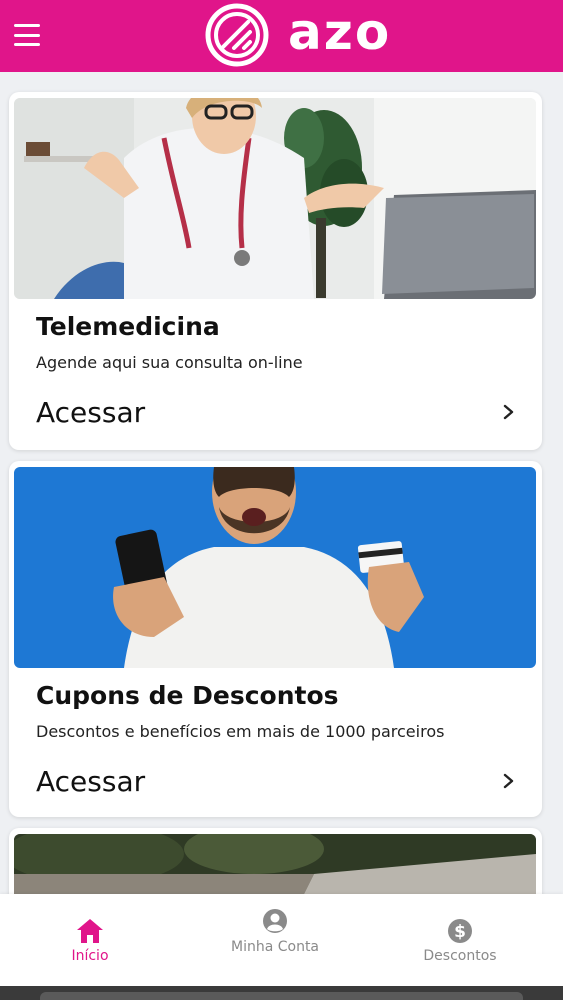 The width and height of the screenshot is (563, 1000). What do you see at coordinates (340, 32) in the screenshot?
I see `brand-name: azo` at bounding box center [340, 32].